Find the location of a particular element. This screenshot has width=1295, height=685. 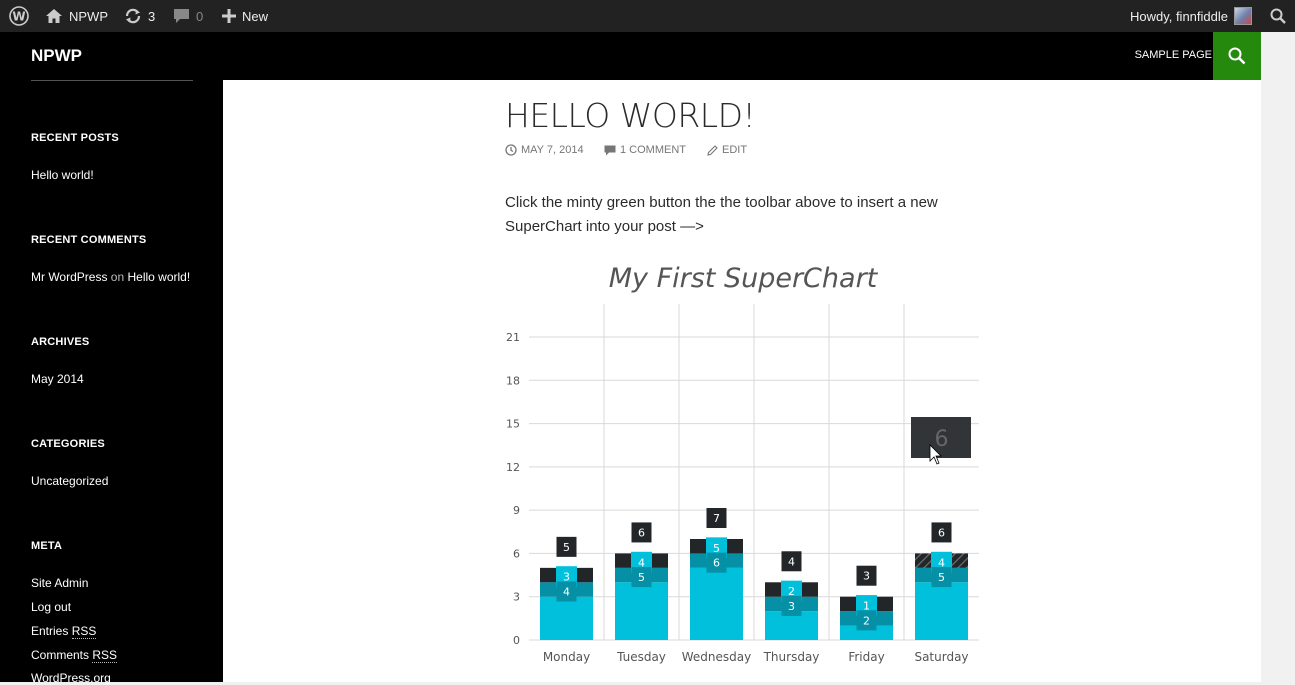

updates-menu: 3 is located at coordinates (139, 16).